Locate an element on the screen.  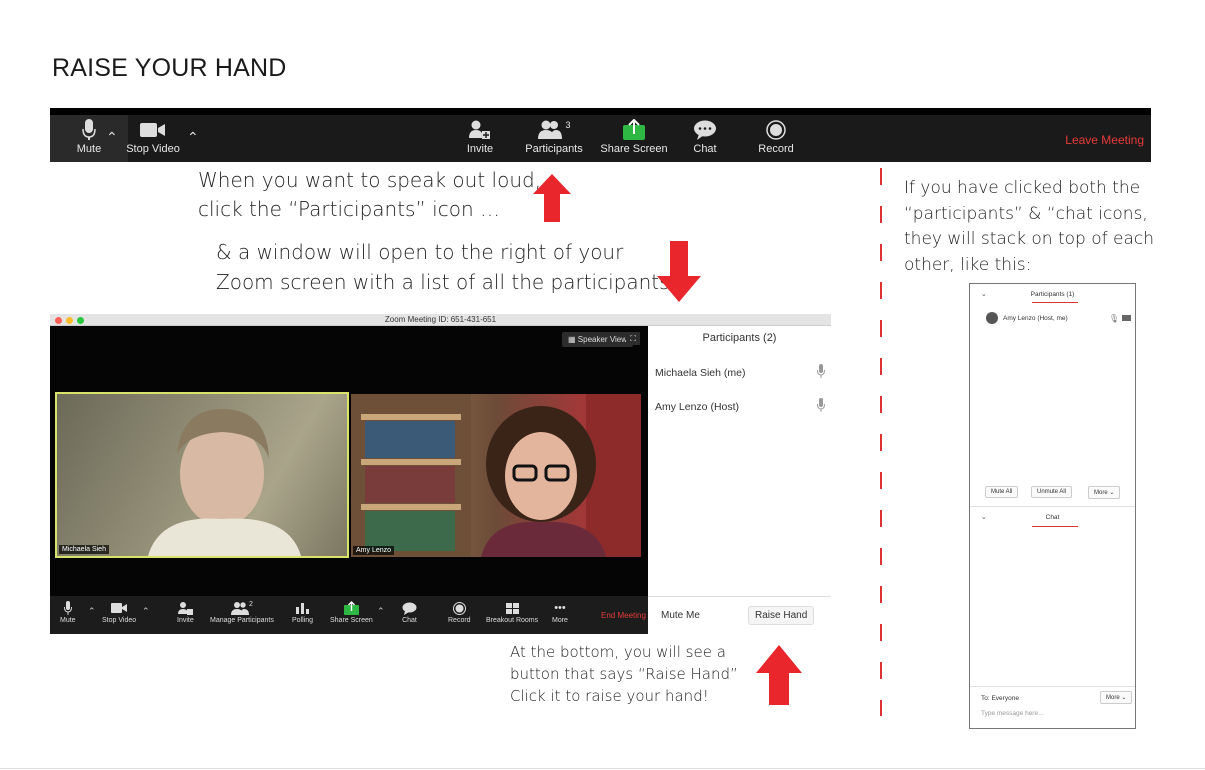
participants-panel-title: Participants (1) is located at coordinates (1052, 294).